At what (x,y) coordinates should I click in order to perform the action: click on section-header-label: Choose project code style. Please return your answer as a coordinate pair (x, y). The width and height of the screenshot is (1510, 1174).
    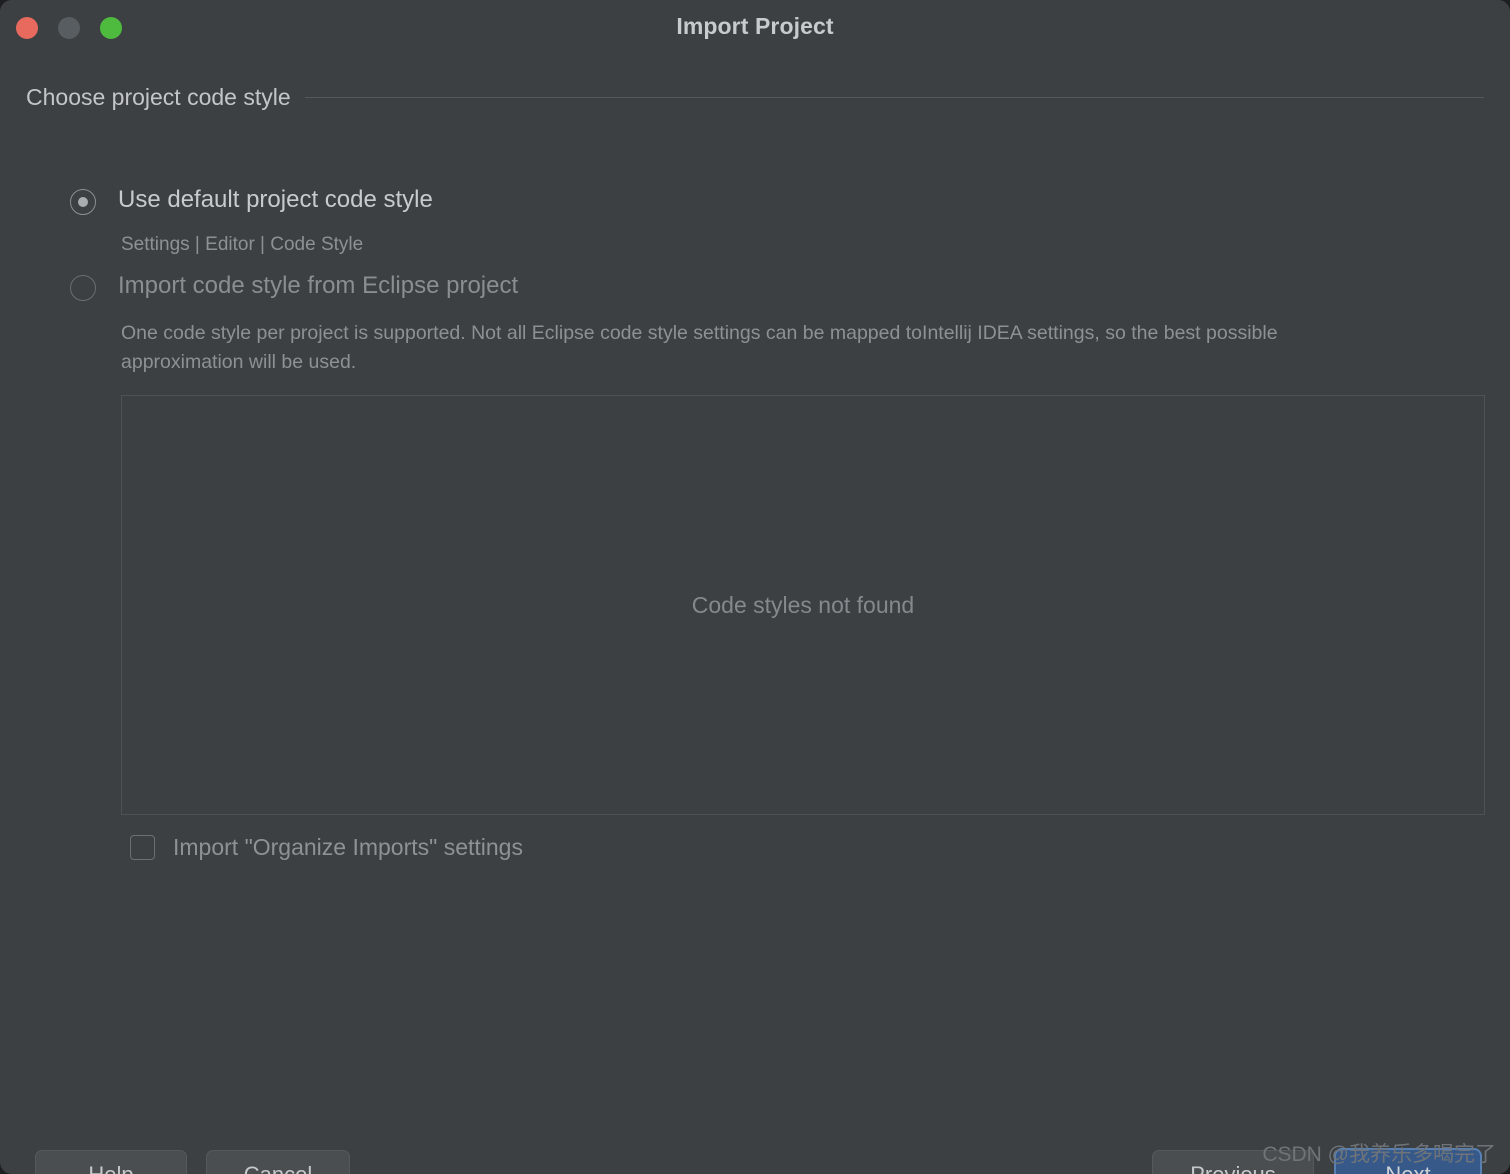
    Looking at the image, I should click on (158, 97).